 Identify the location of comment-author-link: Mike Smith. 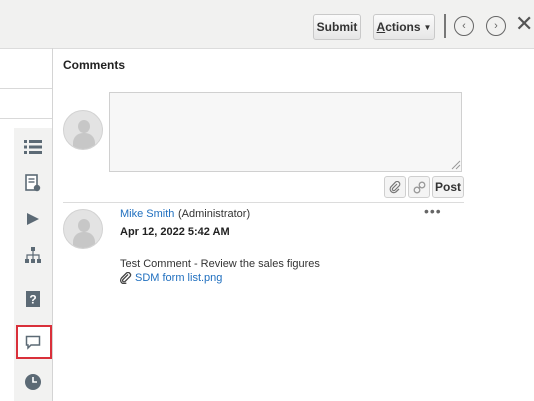
(147, 214).